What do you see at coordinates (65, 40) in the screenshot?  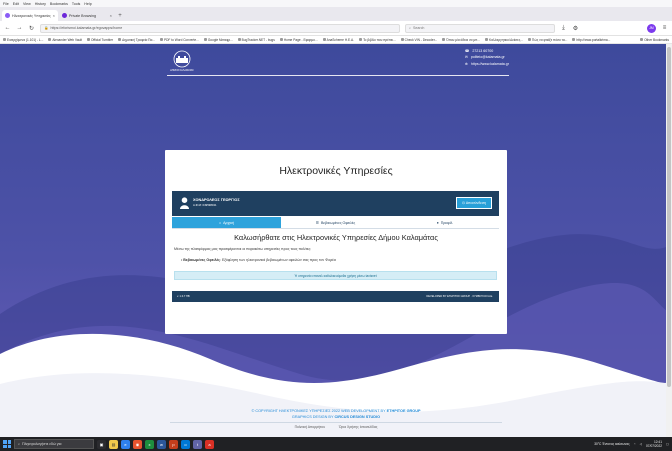 I see `bookmark-item: Alexander Web Vault` at bounding box center [65, 40].